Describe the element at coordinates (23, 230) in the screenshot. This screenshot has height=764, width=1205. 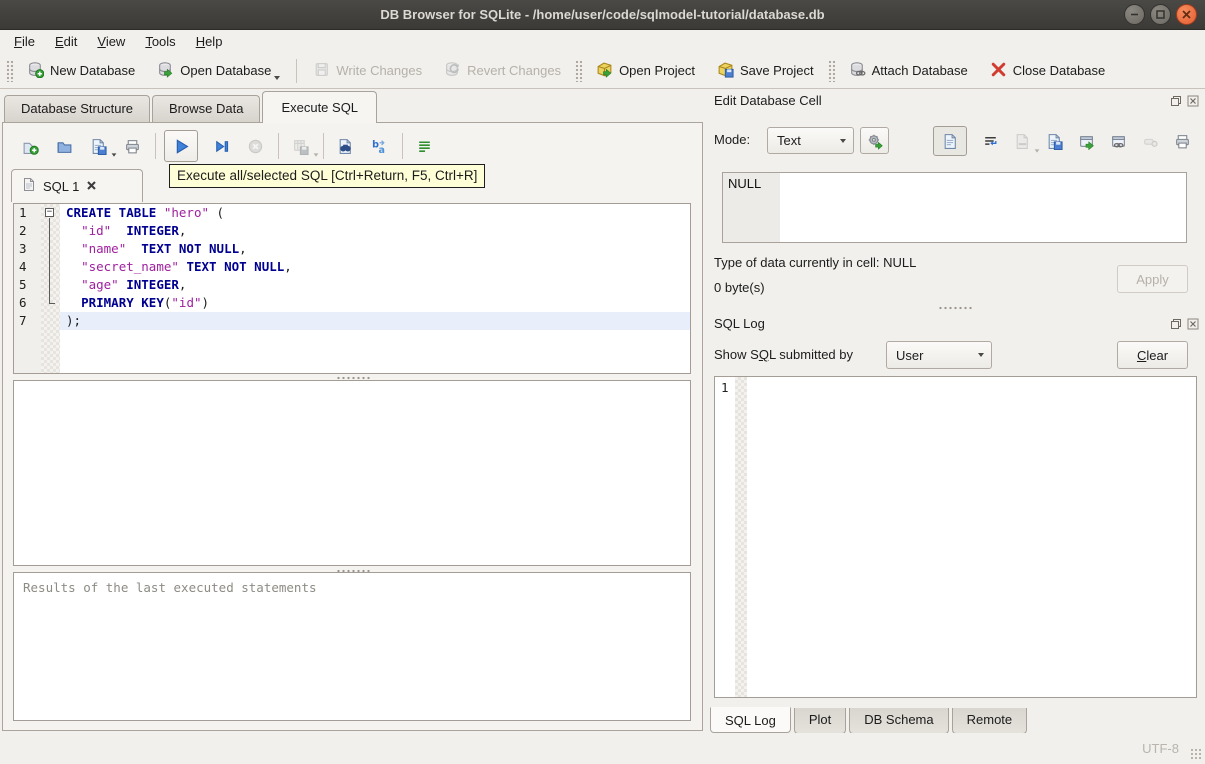
I see `line-number: 2` at that location.